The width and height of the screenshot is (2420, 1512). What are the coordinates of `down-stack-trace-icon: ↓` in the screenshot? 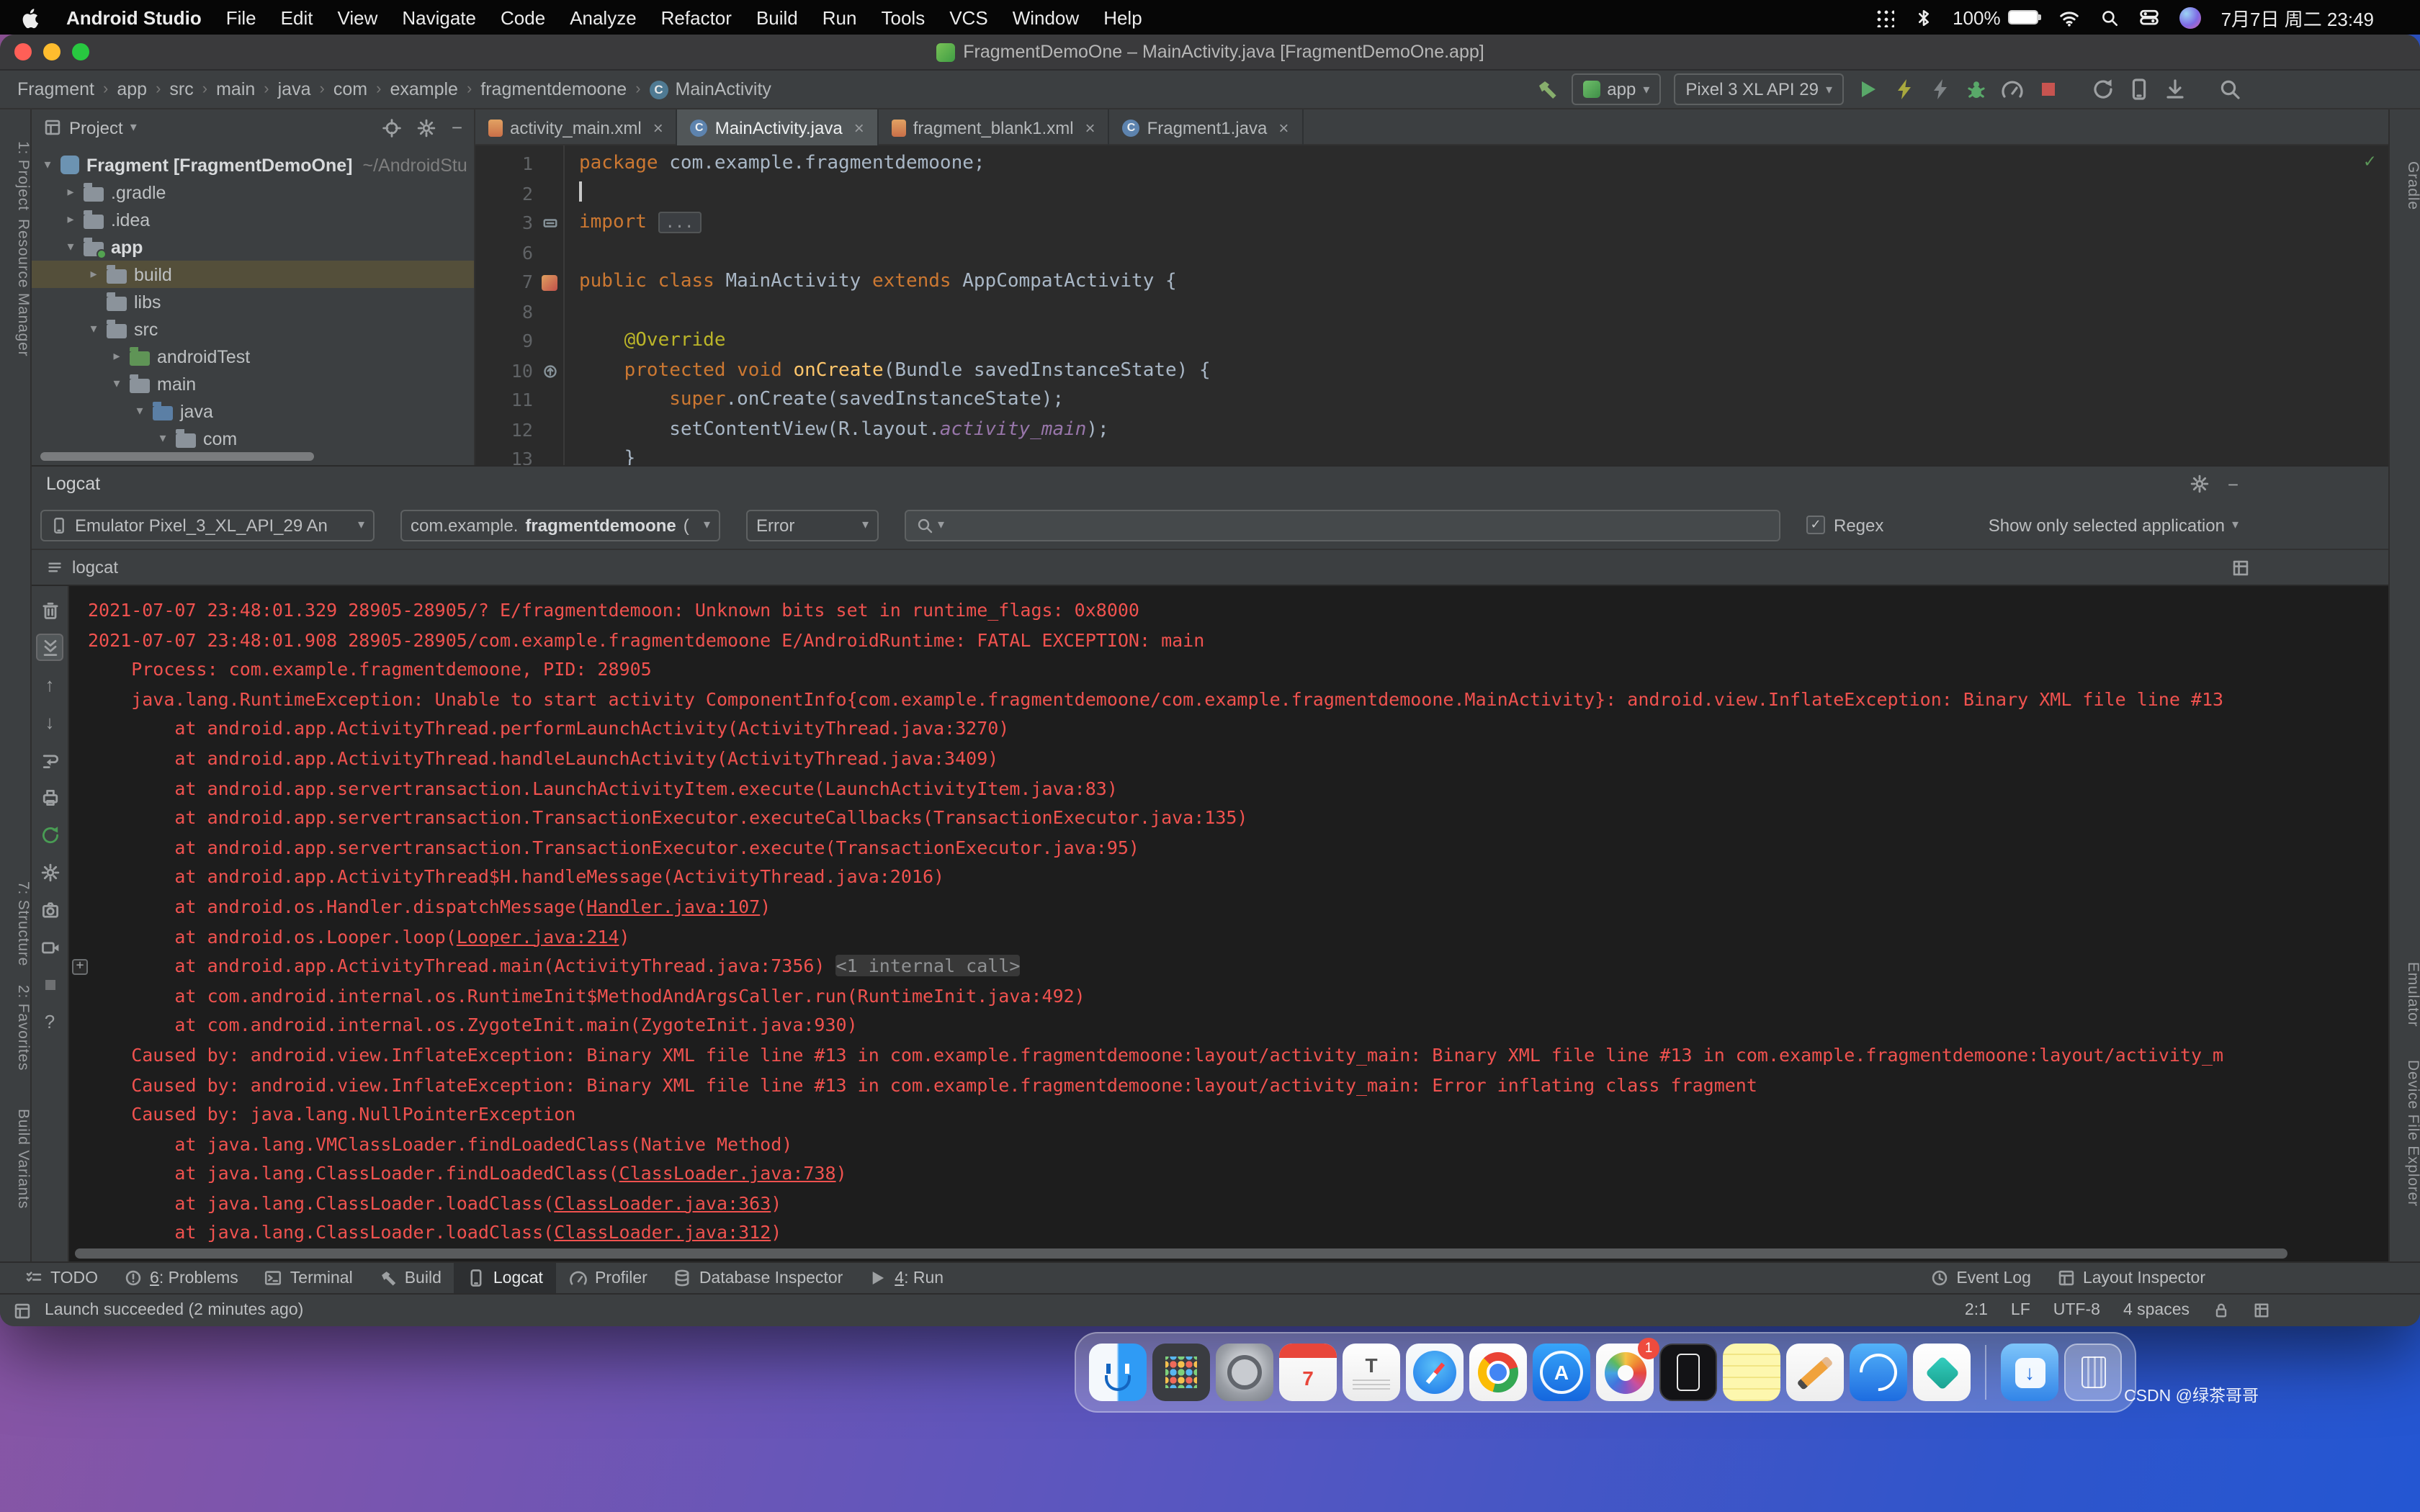 It's located at (50, 722).